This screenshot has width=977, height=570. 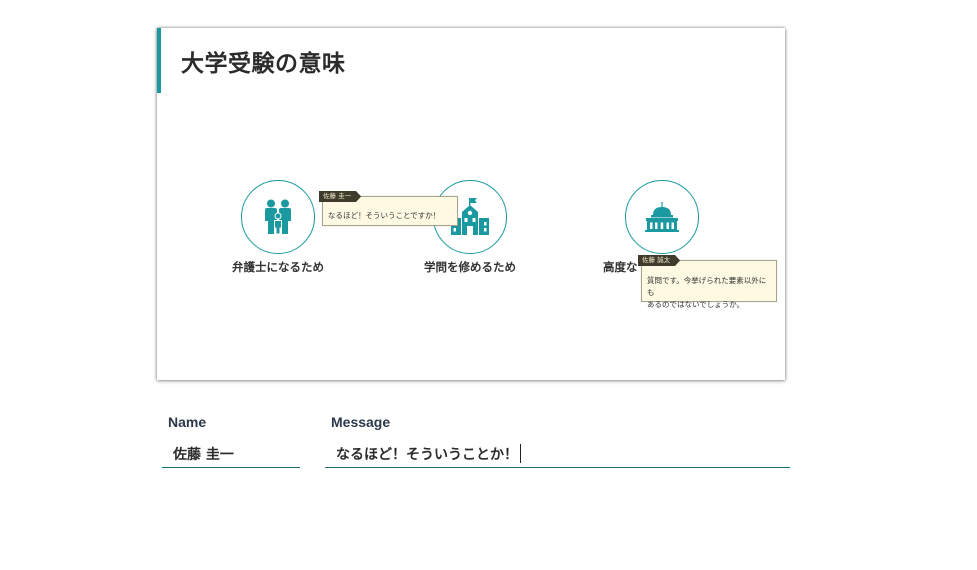 I want to click on family-icon, so click(x=278, y=217).